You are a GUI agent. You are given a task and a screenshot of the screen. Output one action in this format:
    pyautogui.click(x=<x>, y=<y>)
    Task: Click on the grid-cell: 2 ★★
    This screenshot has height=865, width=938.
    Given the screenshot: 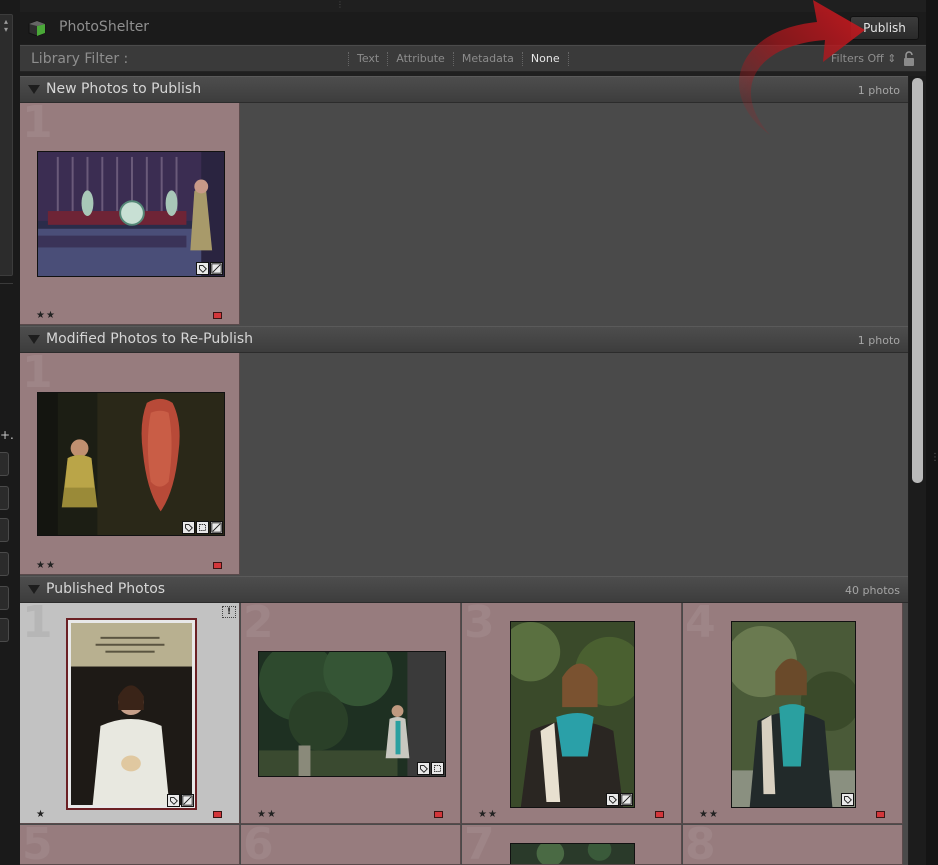 What is the action you would take?
    pyautogui.click(x=351, y=713)
    